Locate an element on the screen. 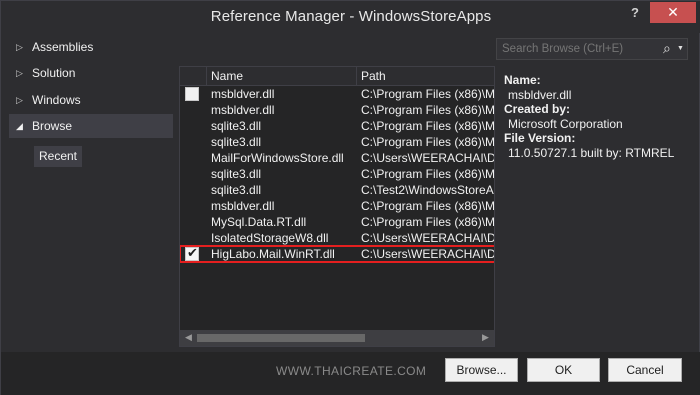 The height and width of the screenshot is (395, 700). row-name: IsolatedStorageW8.dll is located at coordinates (270, 238).